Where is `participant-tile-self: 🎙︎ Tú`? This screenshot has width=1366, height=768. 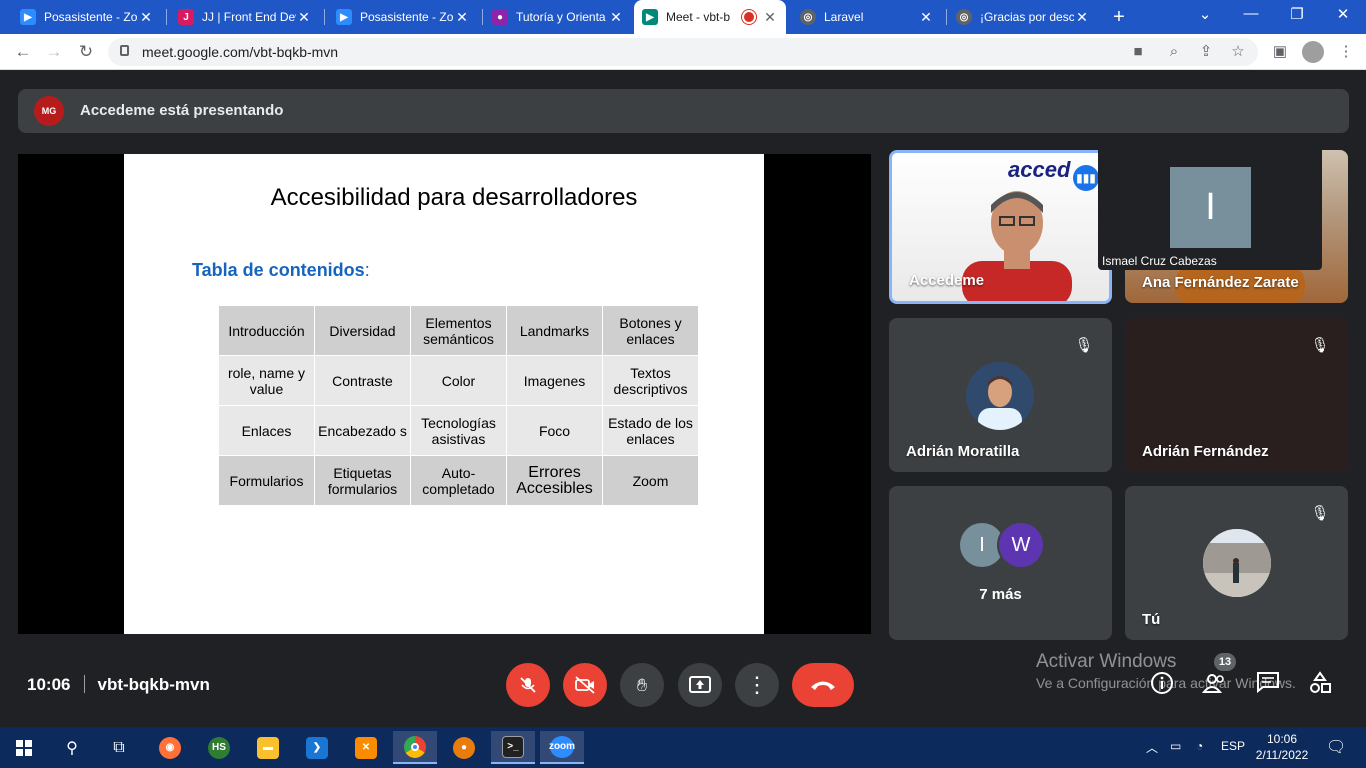 participant-tile-self: 🎙︎ Tú is located at coordinates (1236, 563).